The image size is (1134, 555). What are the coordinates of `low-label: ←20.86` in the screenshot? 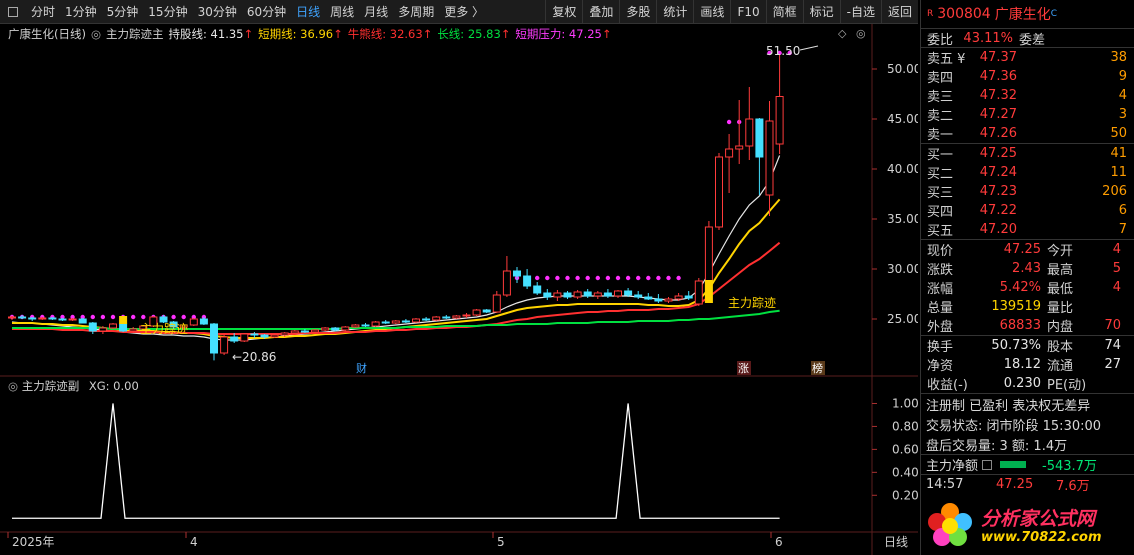 It's located at (254, 357).